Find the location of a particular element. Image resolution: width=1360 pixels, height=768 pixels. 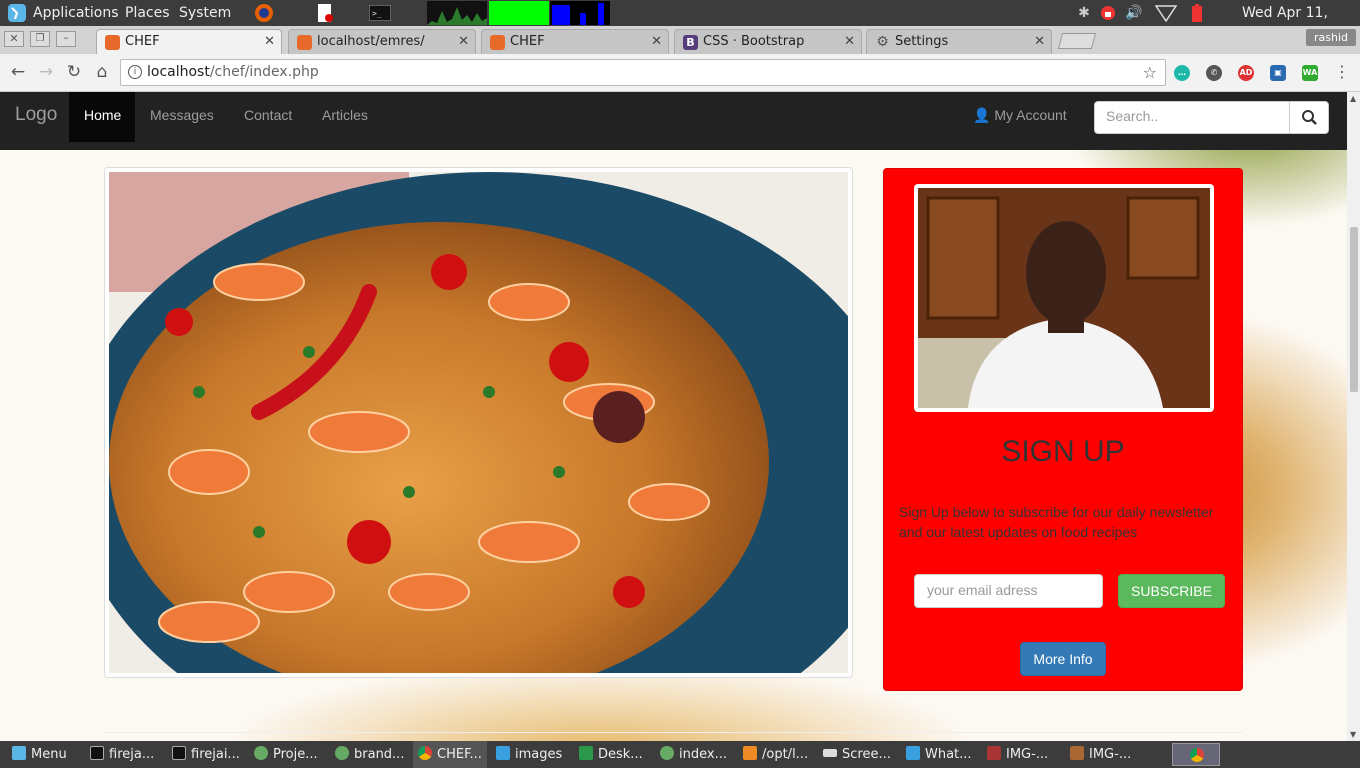

email-field: your email adress is located at coordinates (1008, 591).